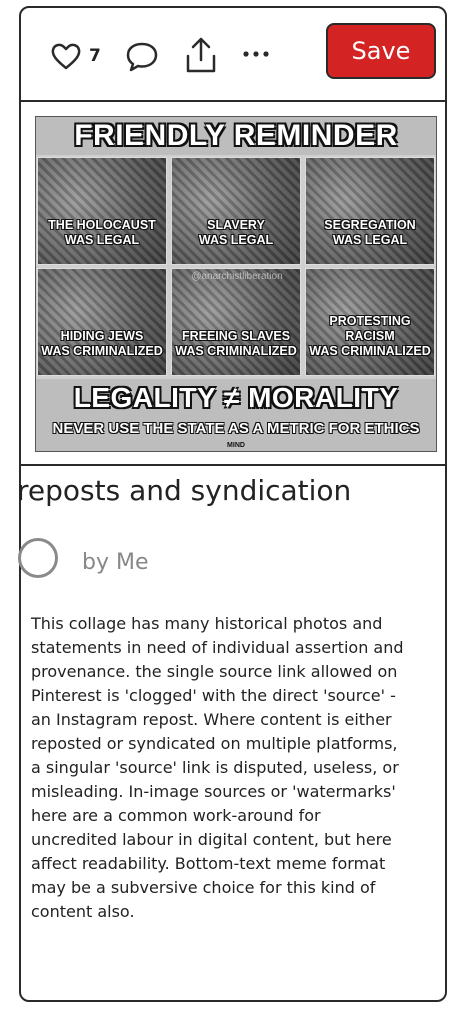 The width and height of the screenshot is (455, 1019). I want to click on cell-caption: FREEING SLAVES WAS CRIMINALIZED, so click(236, 343).